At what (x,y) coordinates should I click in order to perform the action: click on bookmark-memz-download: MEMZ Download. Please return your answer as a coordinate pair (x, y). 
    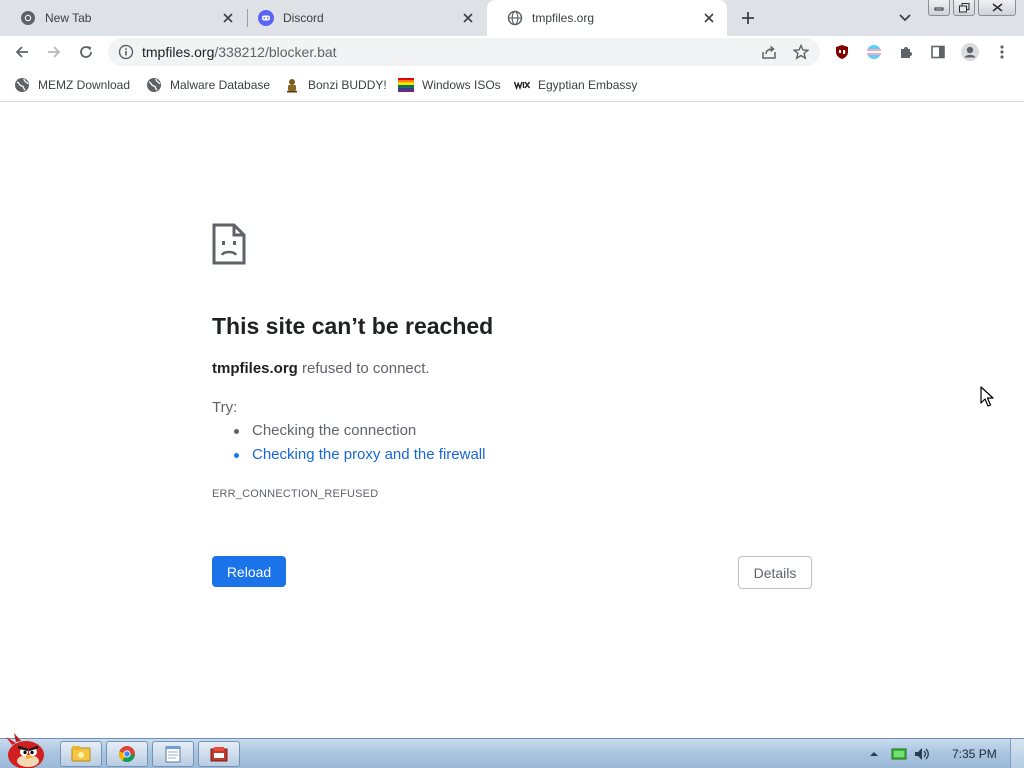
    Looking at the image, I should click on (72, 85).